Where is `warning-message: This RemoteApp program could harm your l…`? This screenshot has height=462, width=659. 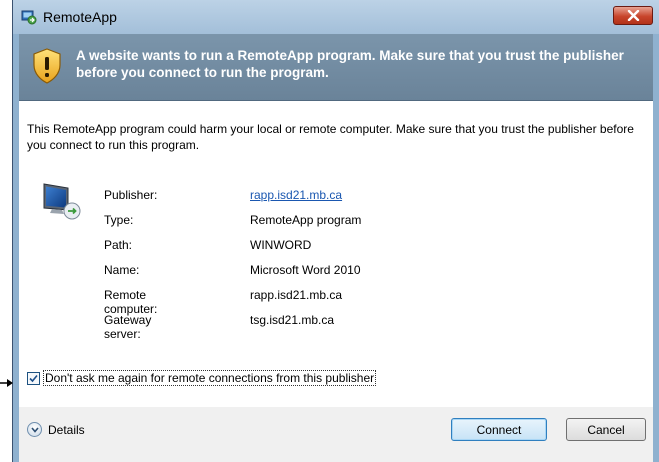 warning-message: This RemoteApp program could harm your l… is located at coordinates (330, 137).